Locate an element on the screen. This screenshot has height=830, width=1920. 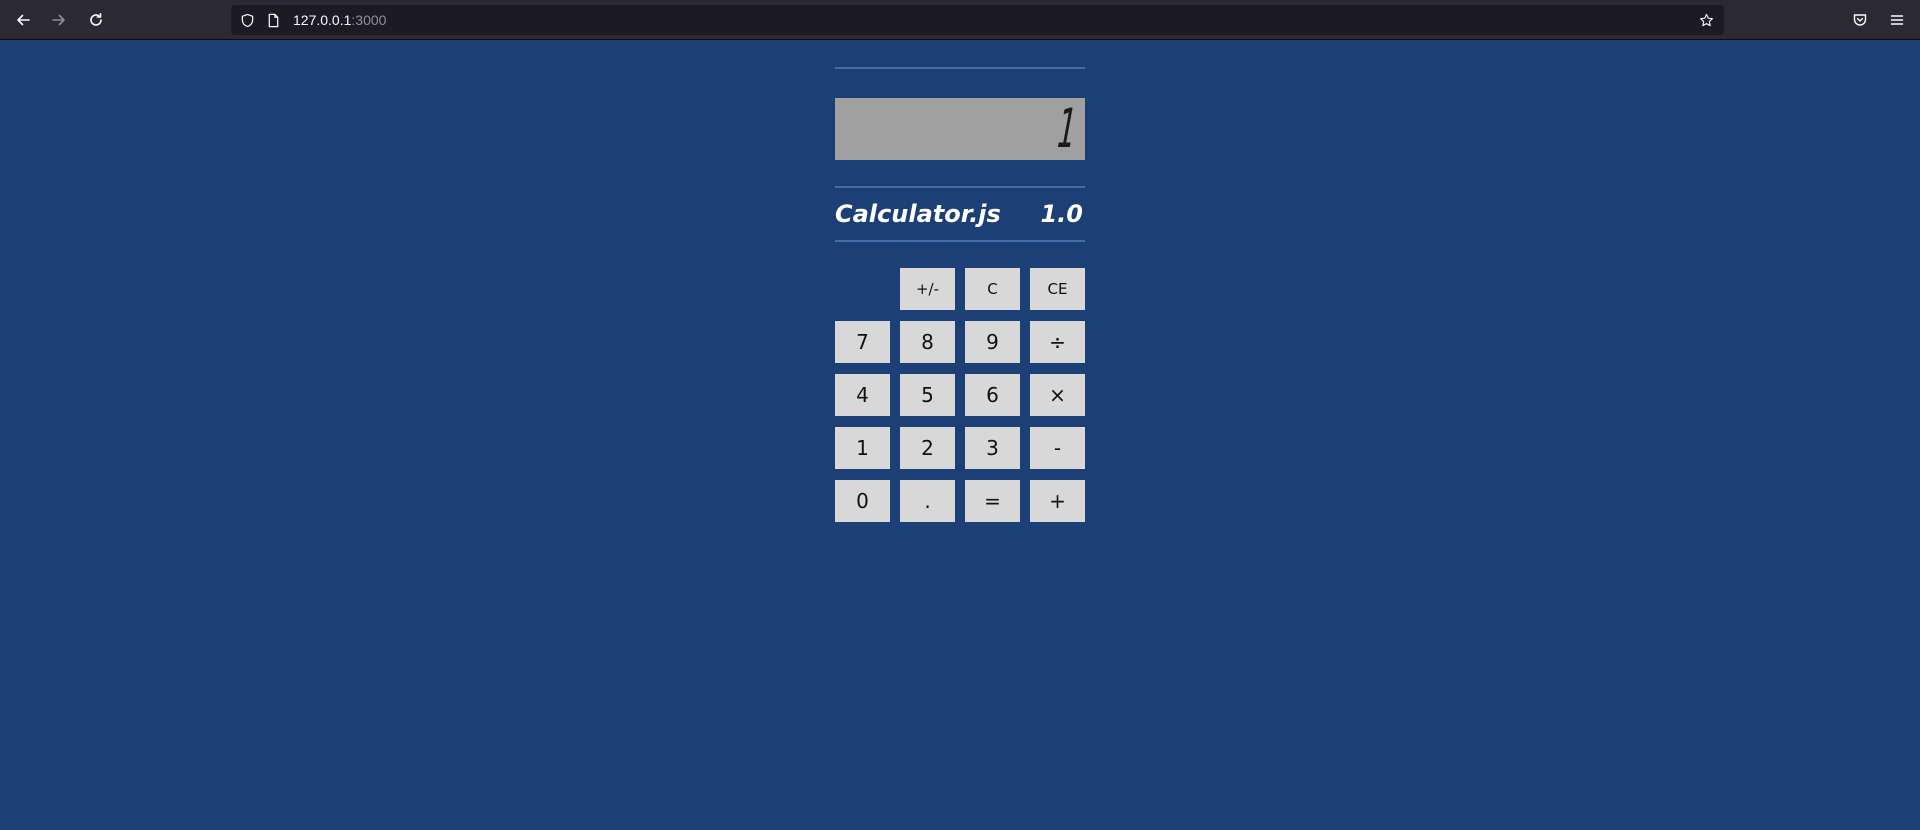
brand-name: Calculator.js is located at coordinates (918, 214).